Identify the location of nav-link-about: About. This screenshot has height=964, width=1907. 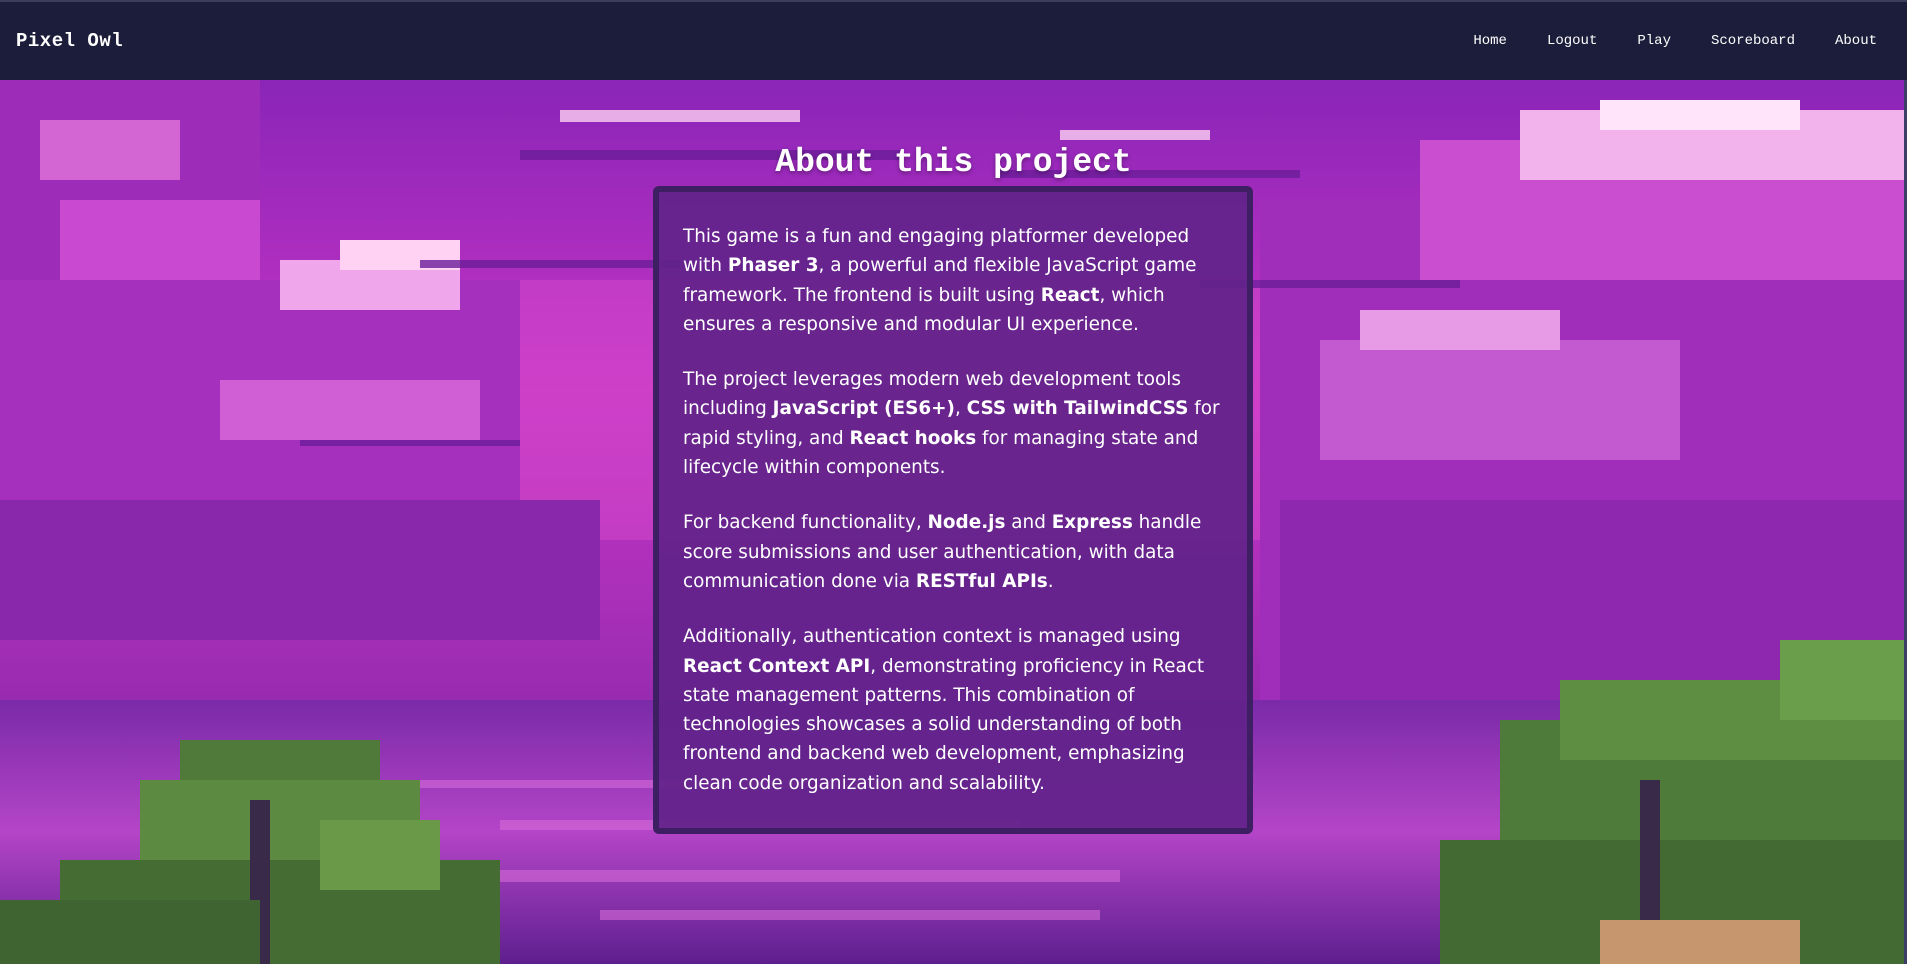
(1856, 41).